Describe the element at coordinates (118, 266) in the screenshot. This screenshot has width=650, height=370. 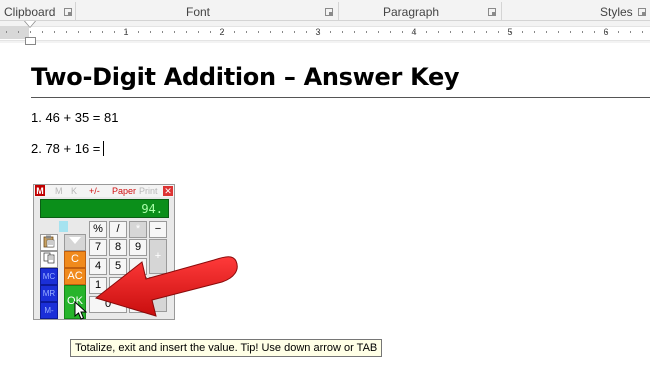
I see `five-button: 5` at that location.